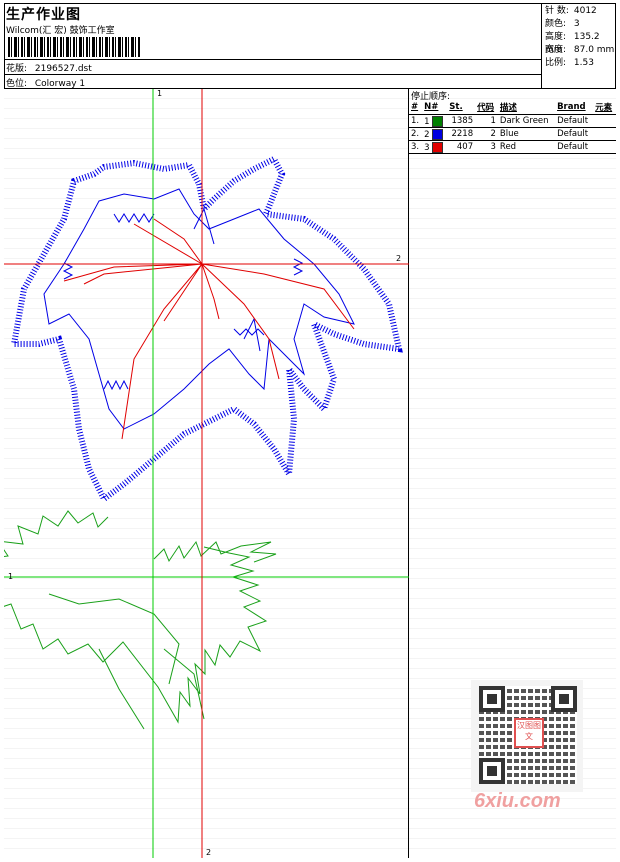  I want to click on company-name: Wilcom(汇 宏) 鼓饰工作室, so click(60, 31).